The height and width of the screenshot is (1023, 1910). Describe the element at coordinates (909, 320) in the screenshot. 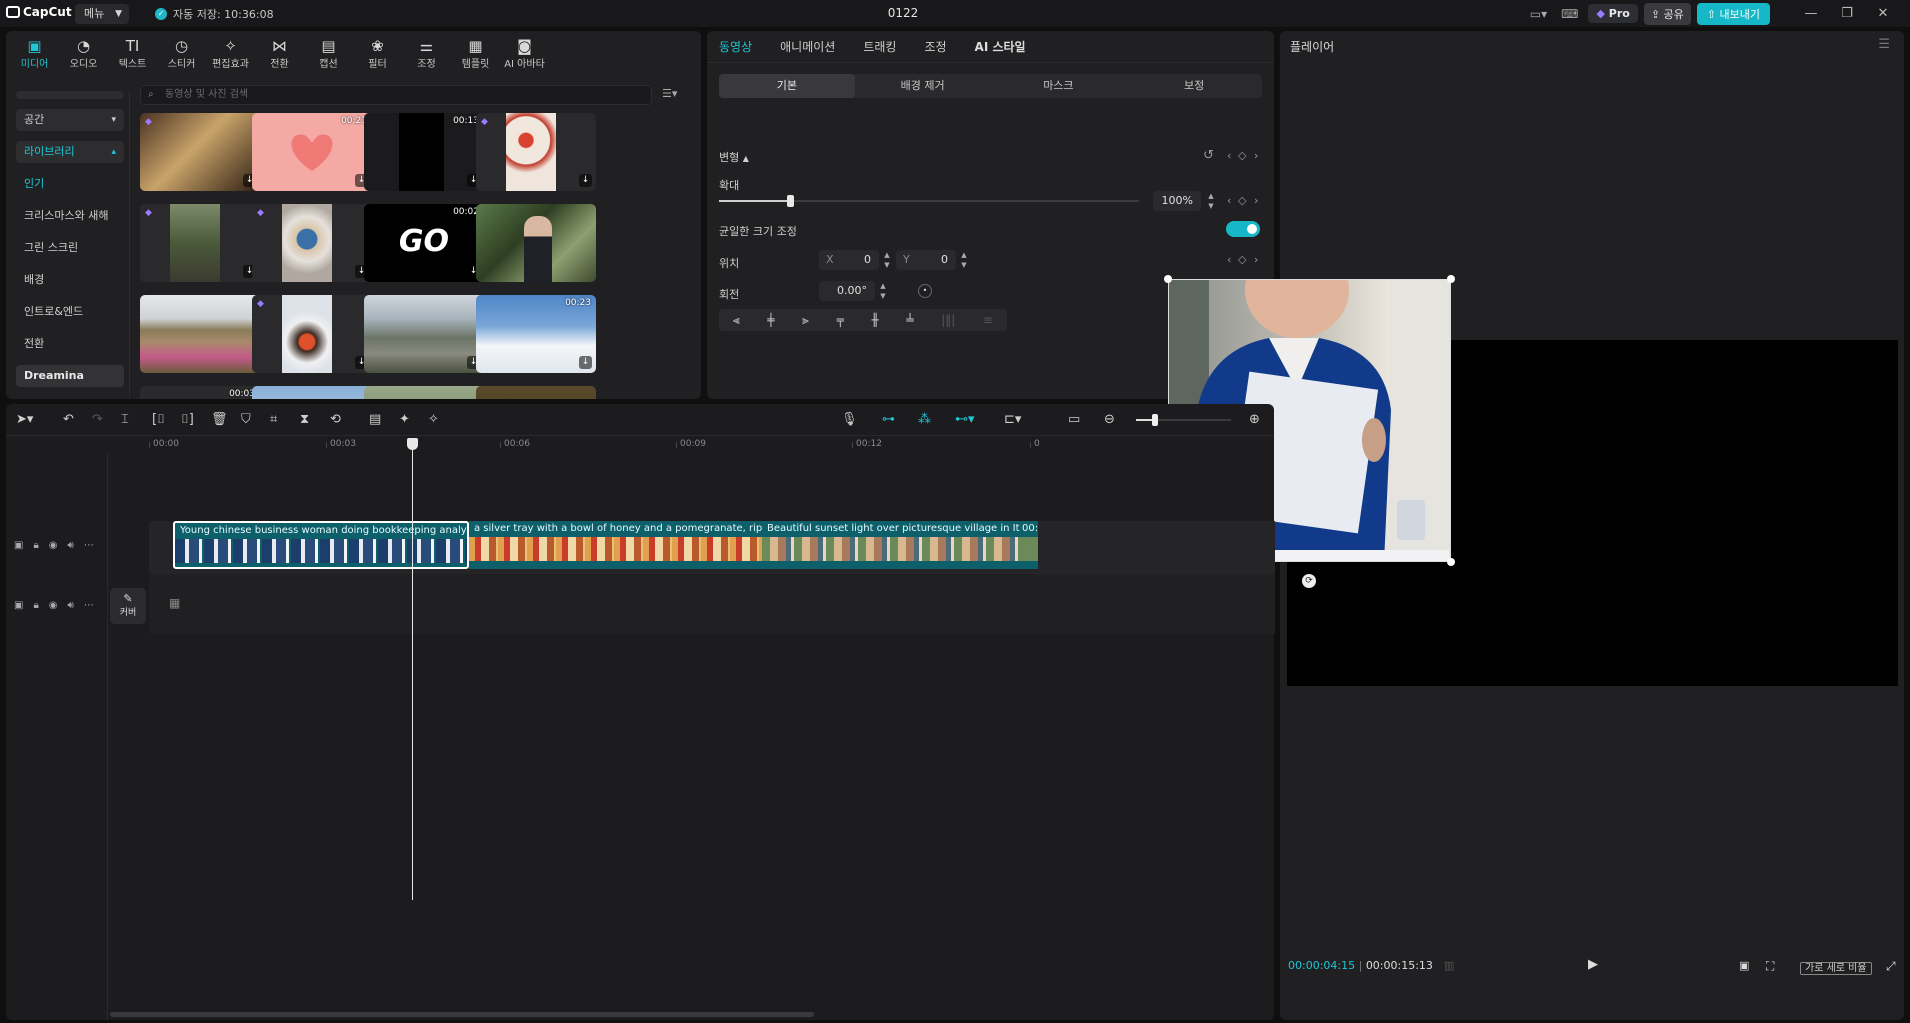

I see `align-bottom-icon: ╧` at that location.